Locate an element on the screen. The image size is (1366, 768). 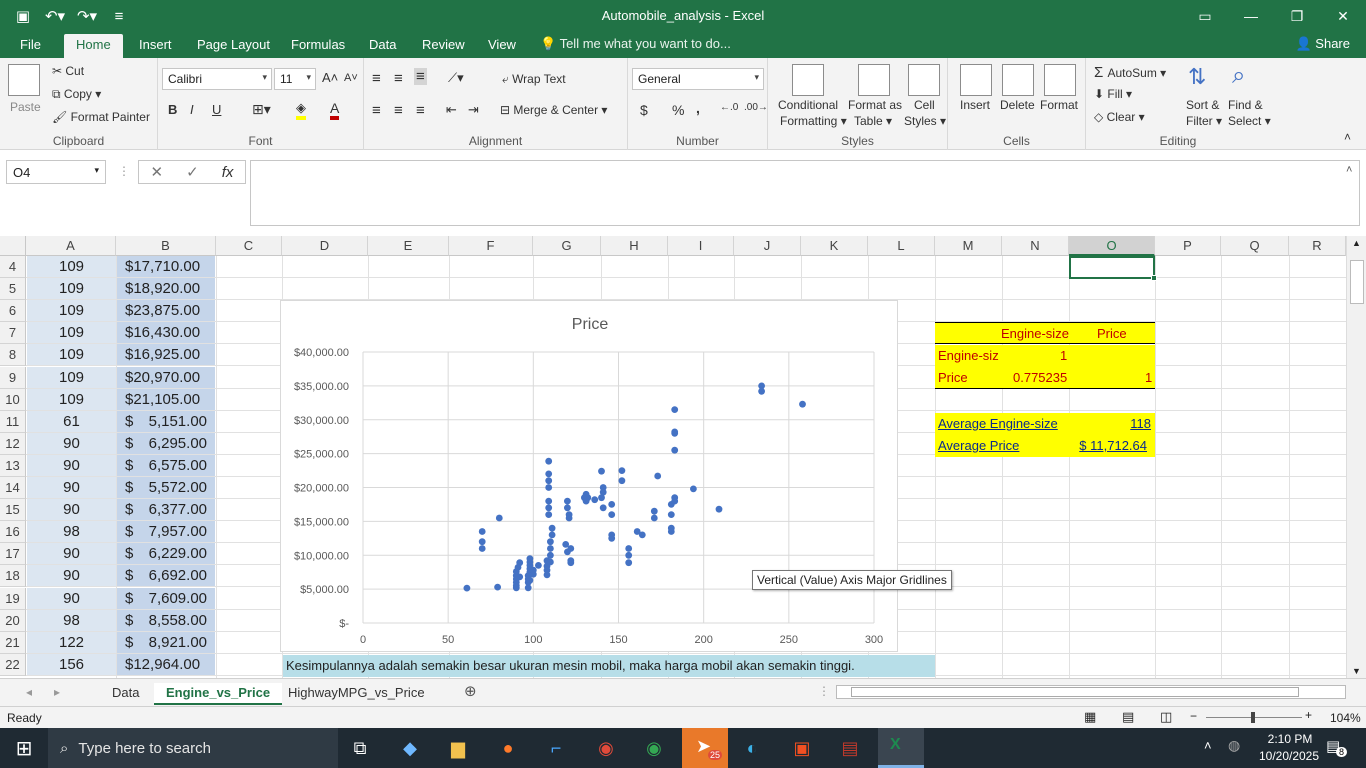
horizontal-scrollbar is located at coordinates (1091, 692).